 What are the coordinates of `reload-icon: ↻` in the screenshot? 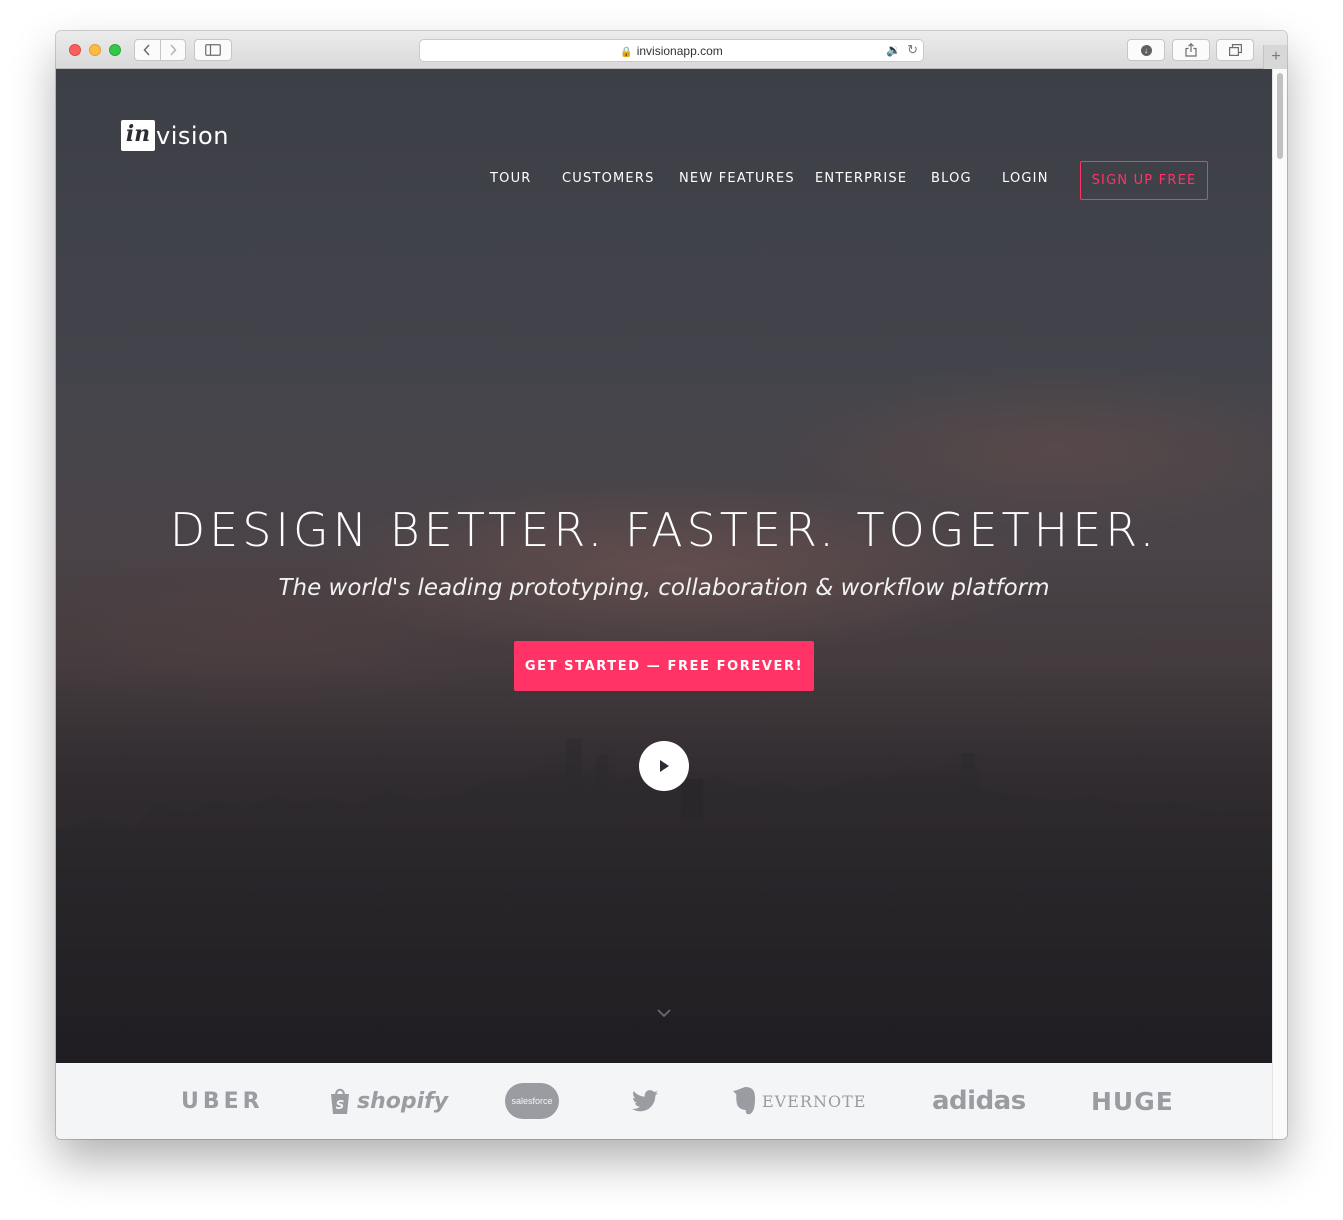 It's located at (912, 50).